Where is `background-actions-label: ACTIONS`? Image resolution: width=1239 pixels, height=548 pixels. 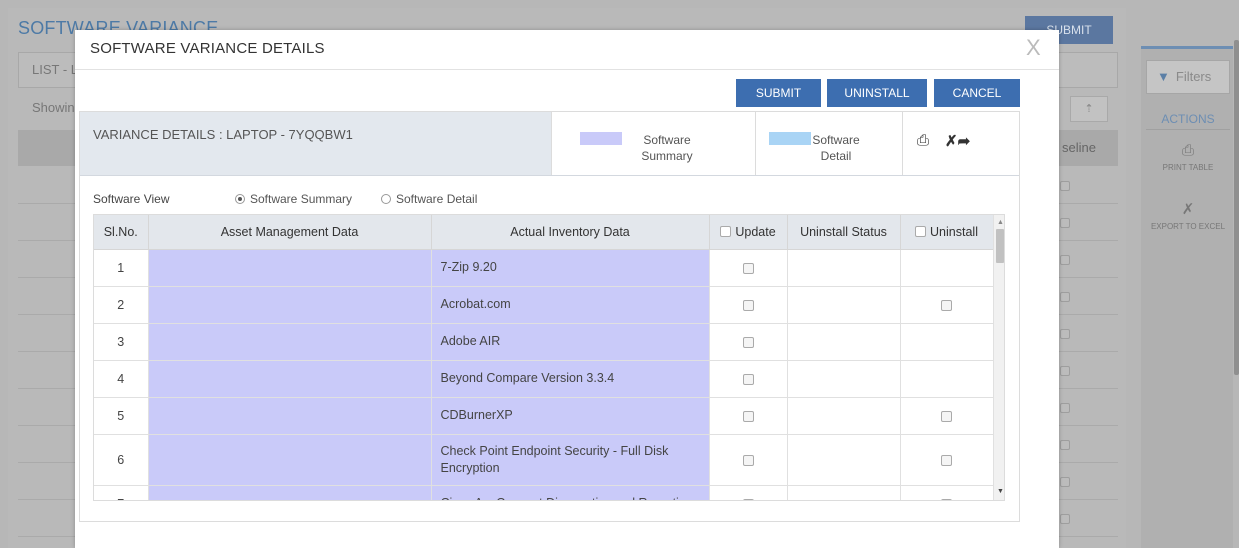 background-actions-label: ACTIONS is located at coordinates (1188, 119).